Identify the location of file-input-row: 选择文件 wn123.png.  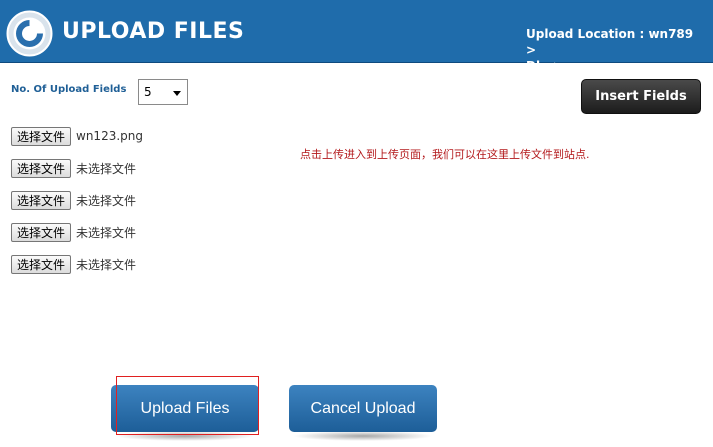
(77, 136).